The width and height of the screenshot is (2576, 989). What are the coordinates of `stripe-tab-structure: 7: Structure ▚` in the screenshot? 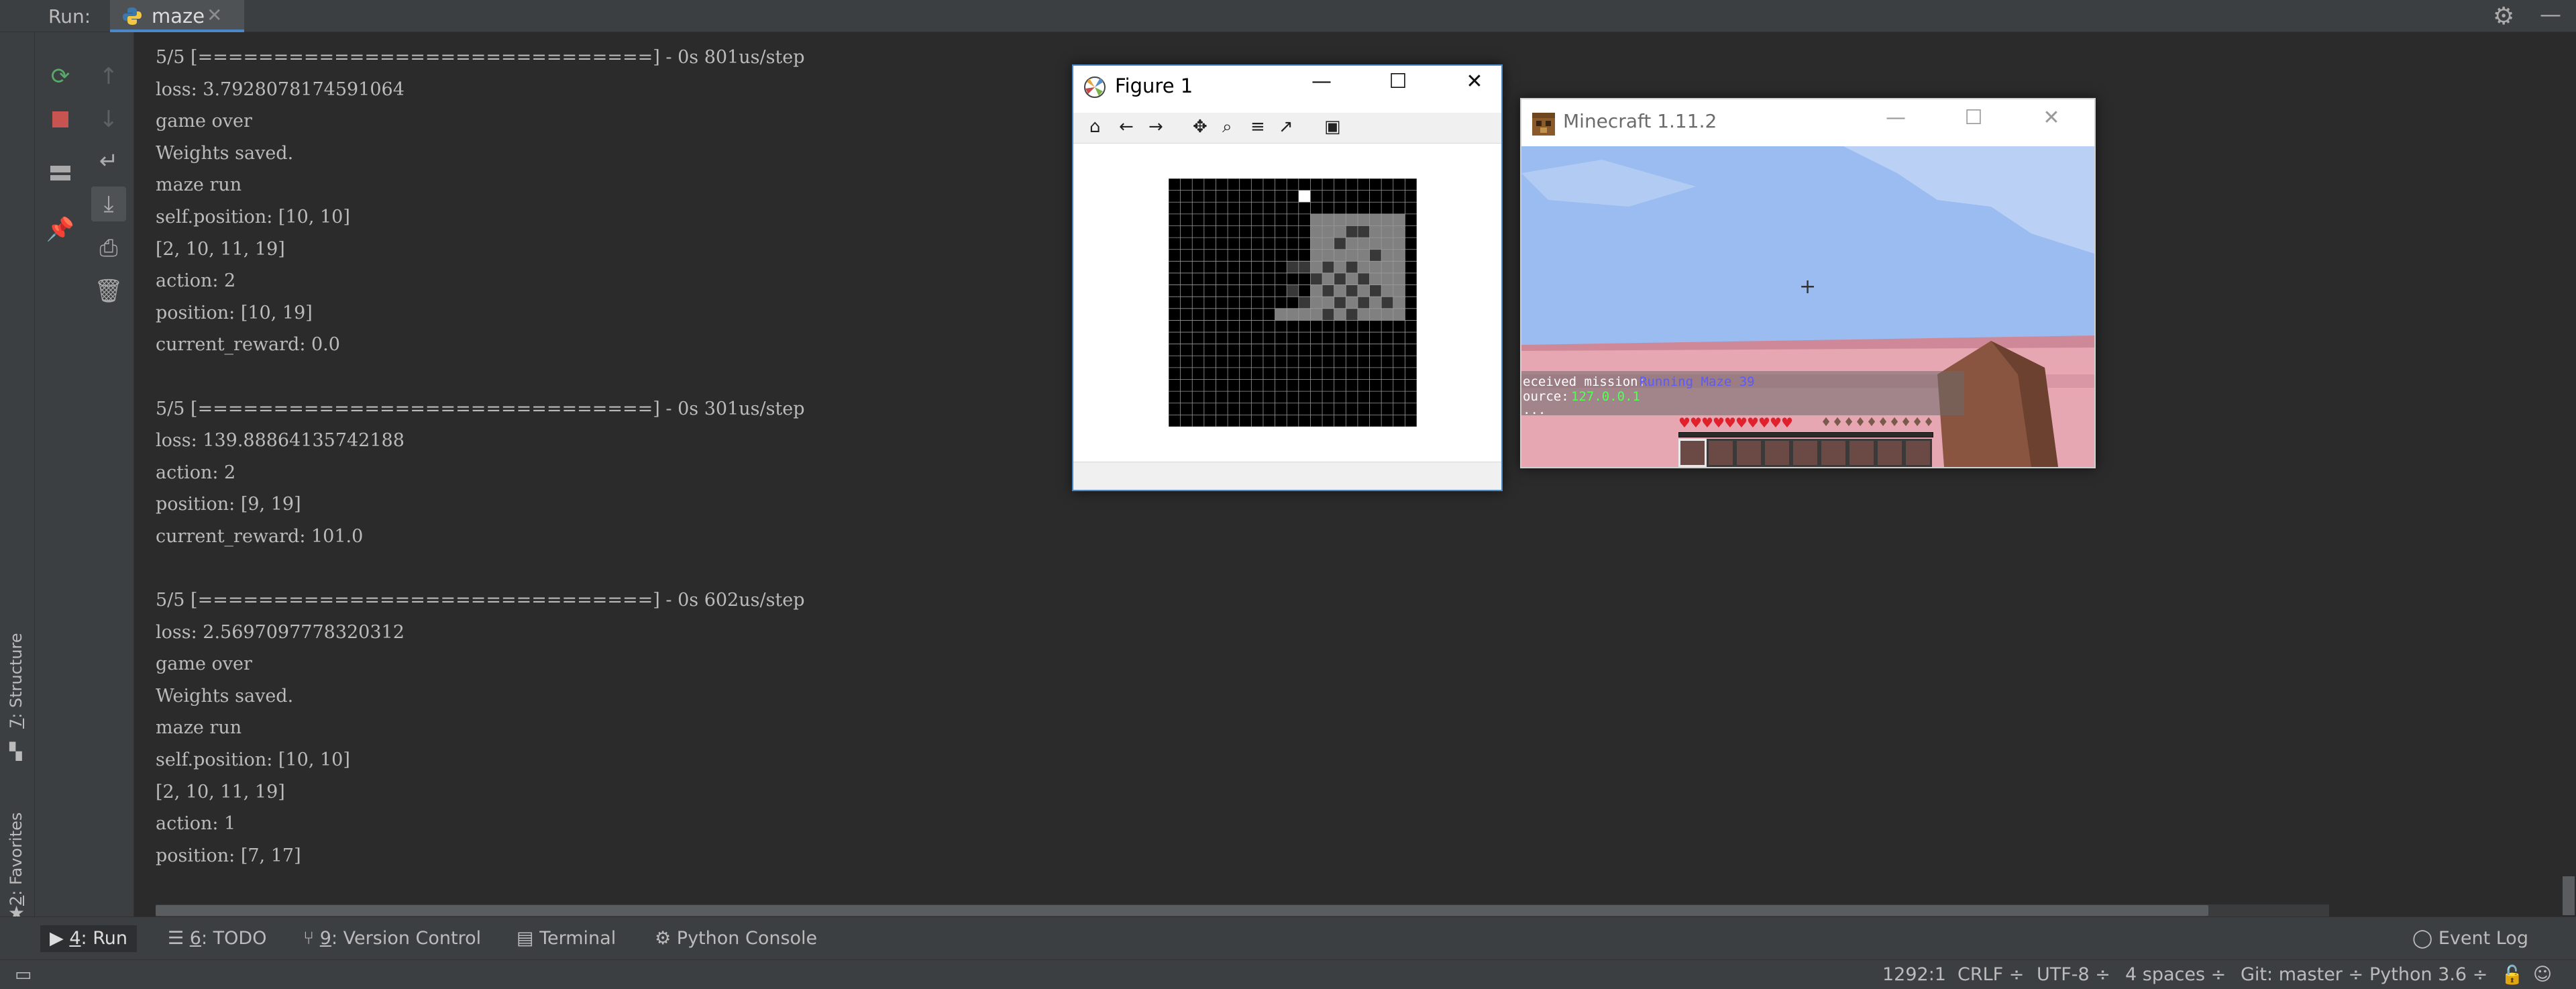 It's located at (18, 694).